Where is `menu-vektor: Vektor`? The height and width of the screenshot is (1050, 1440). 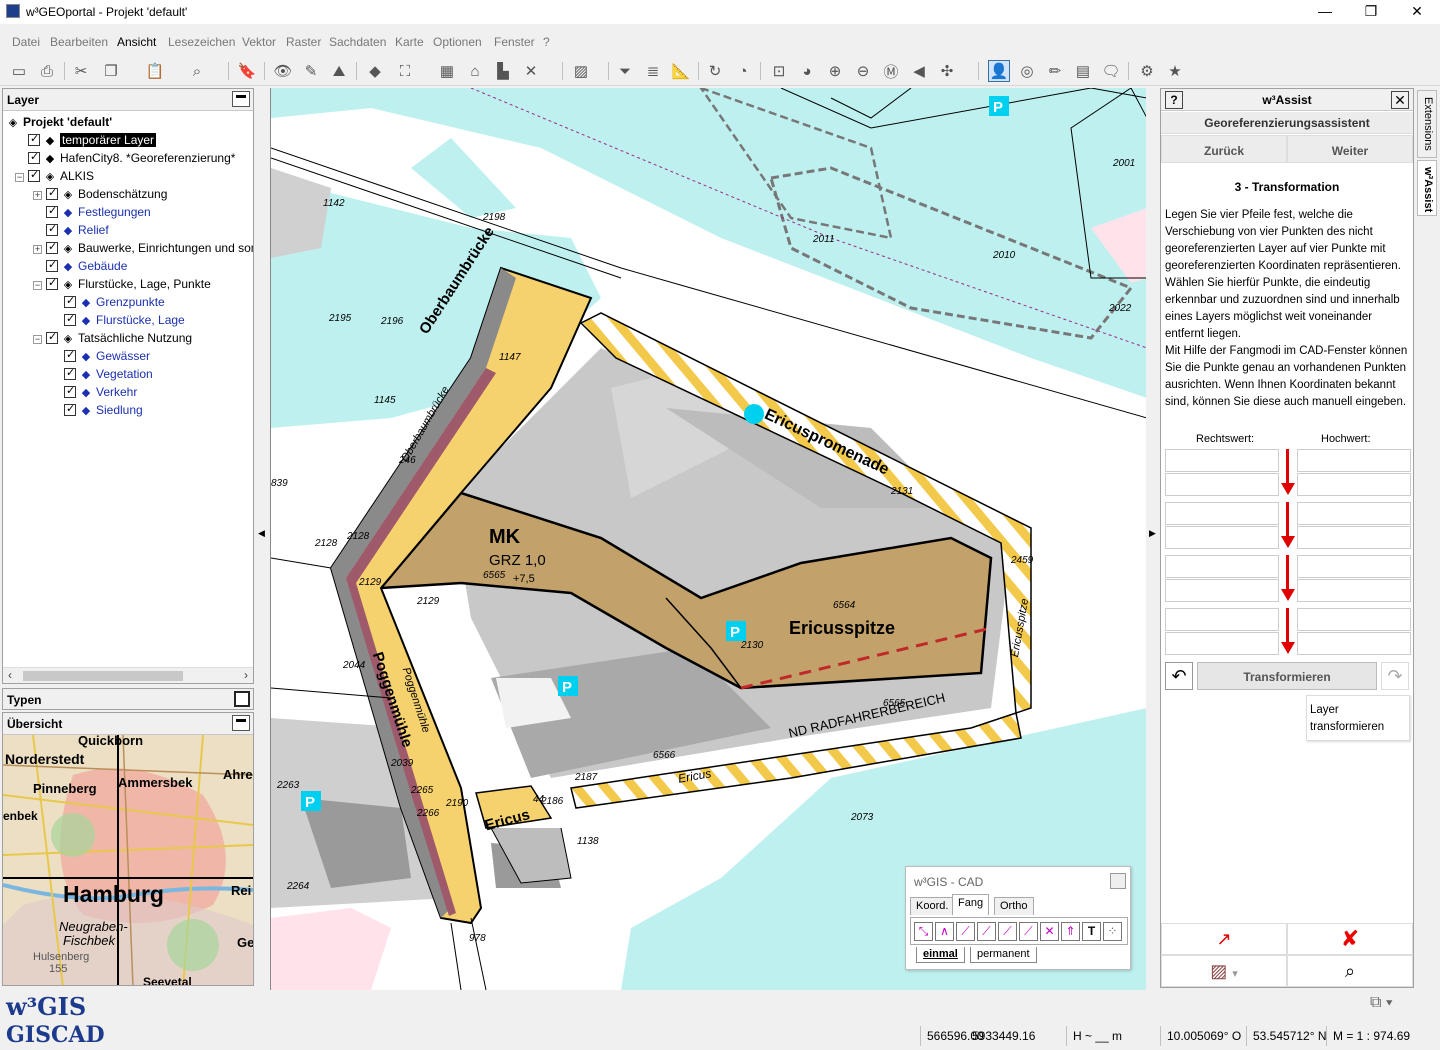
menu-vektor: Vektor is located at coordinates (259, 42).